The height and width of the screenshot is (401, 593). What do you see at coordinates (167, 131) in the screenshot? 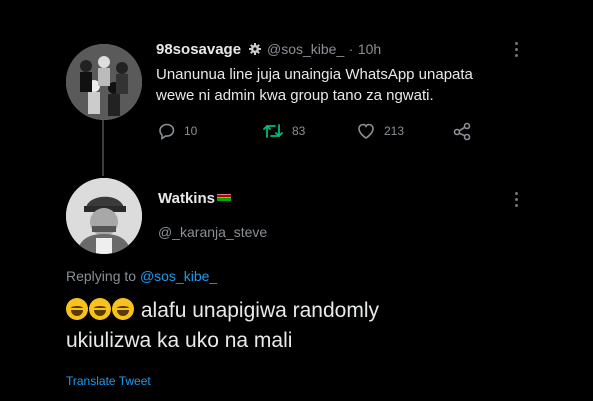
I see `reply-icon` at bounding box center [167, 131].